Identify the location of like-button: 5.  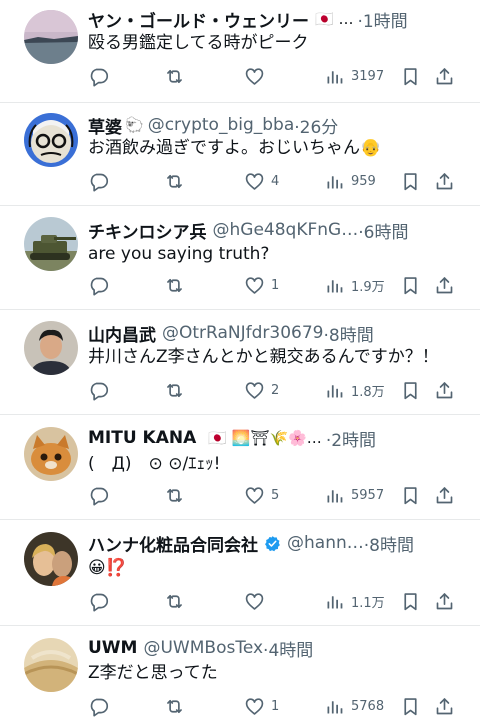
(261, 495).